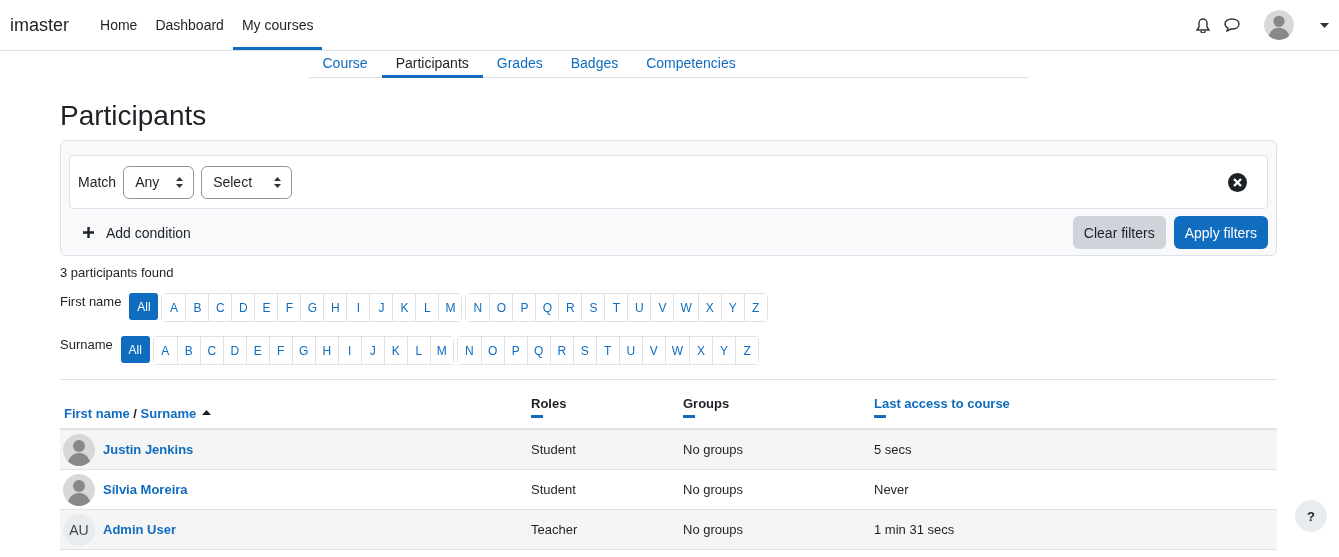 The width and height of the screenshot is (1339, 557). Describe the element at coordinates (1220, 232) in the screenshot. I see `apply-filters-button: Apply filters` at that location.